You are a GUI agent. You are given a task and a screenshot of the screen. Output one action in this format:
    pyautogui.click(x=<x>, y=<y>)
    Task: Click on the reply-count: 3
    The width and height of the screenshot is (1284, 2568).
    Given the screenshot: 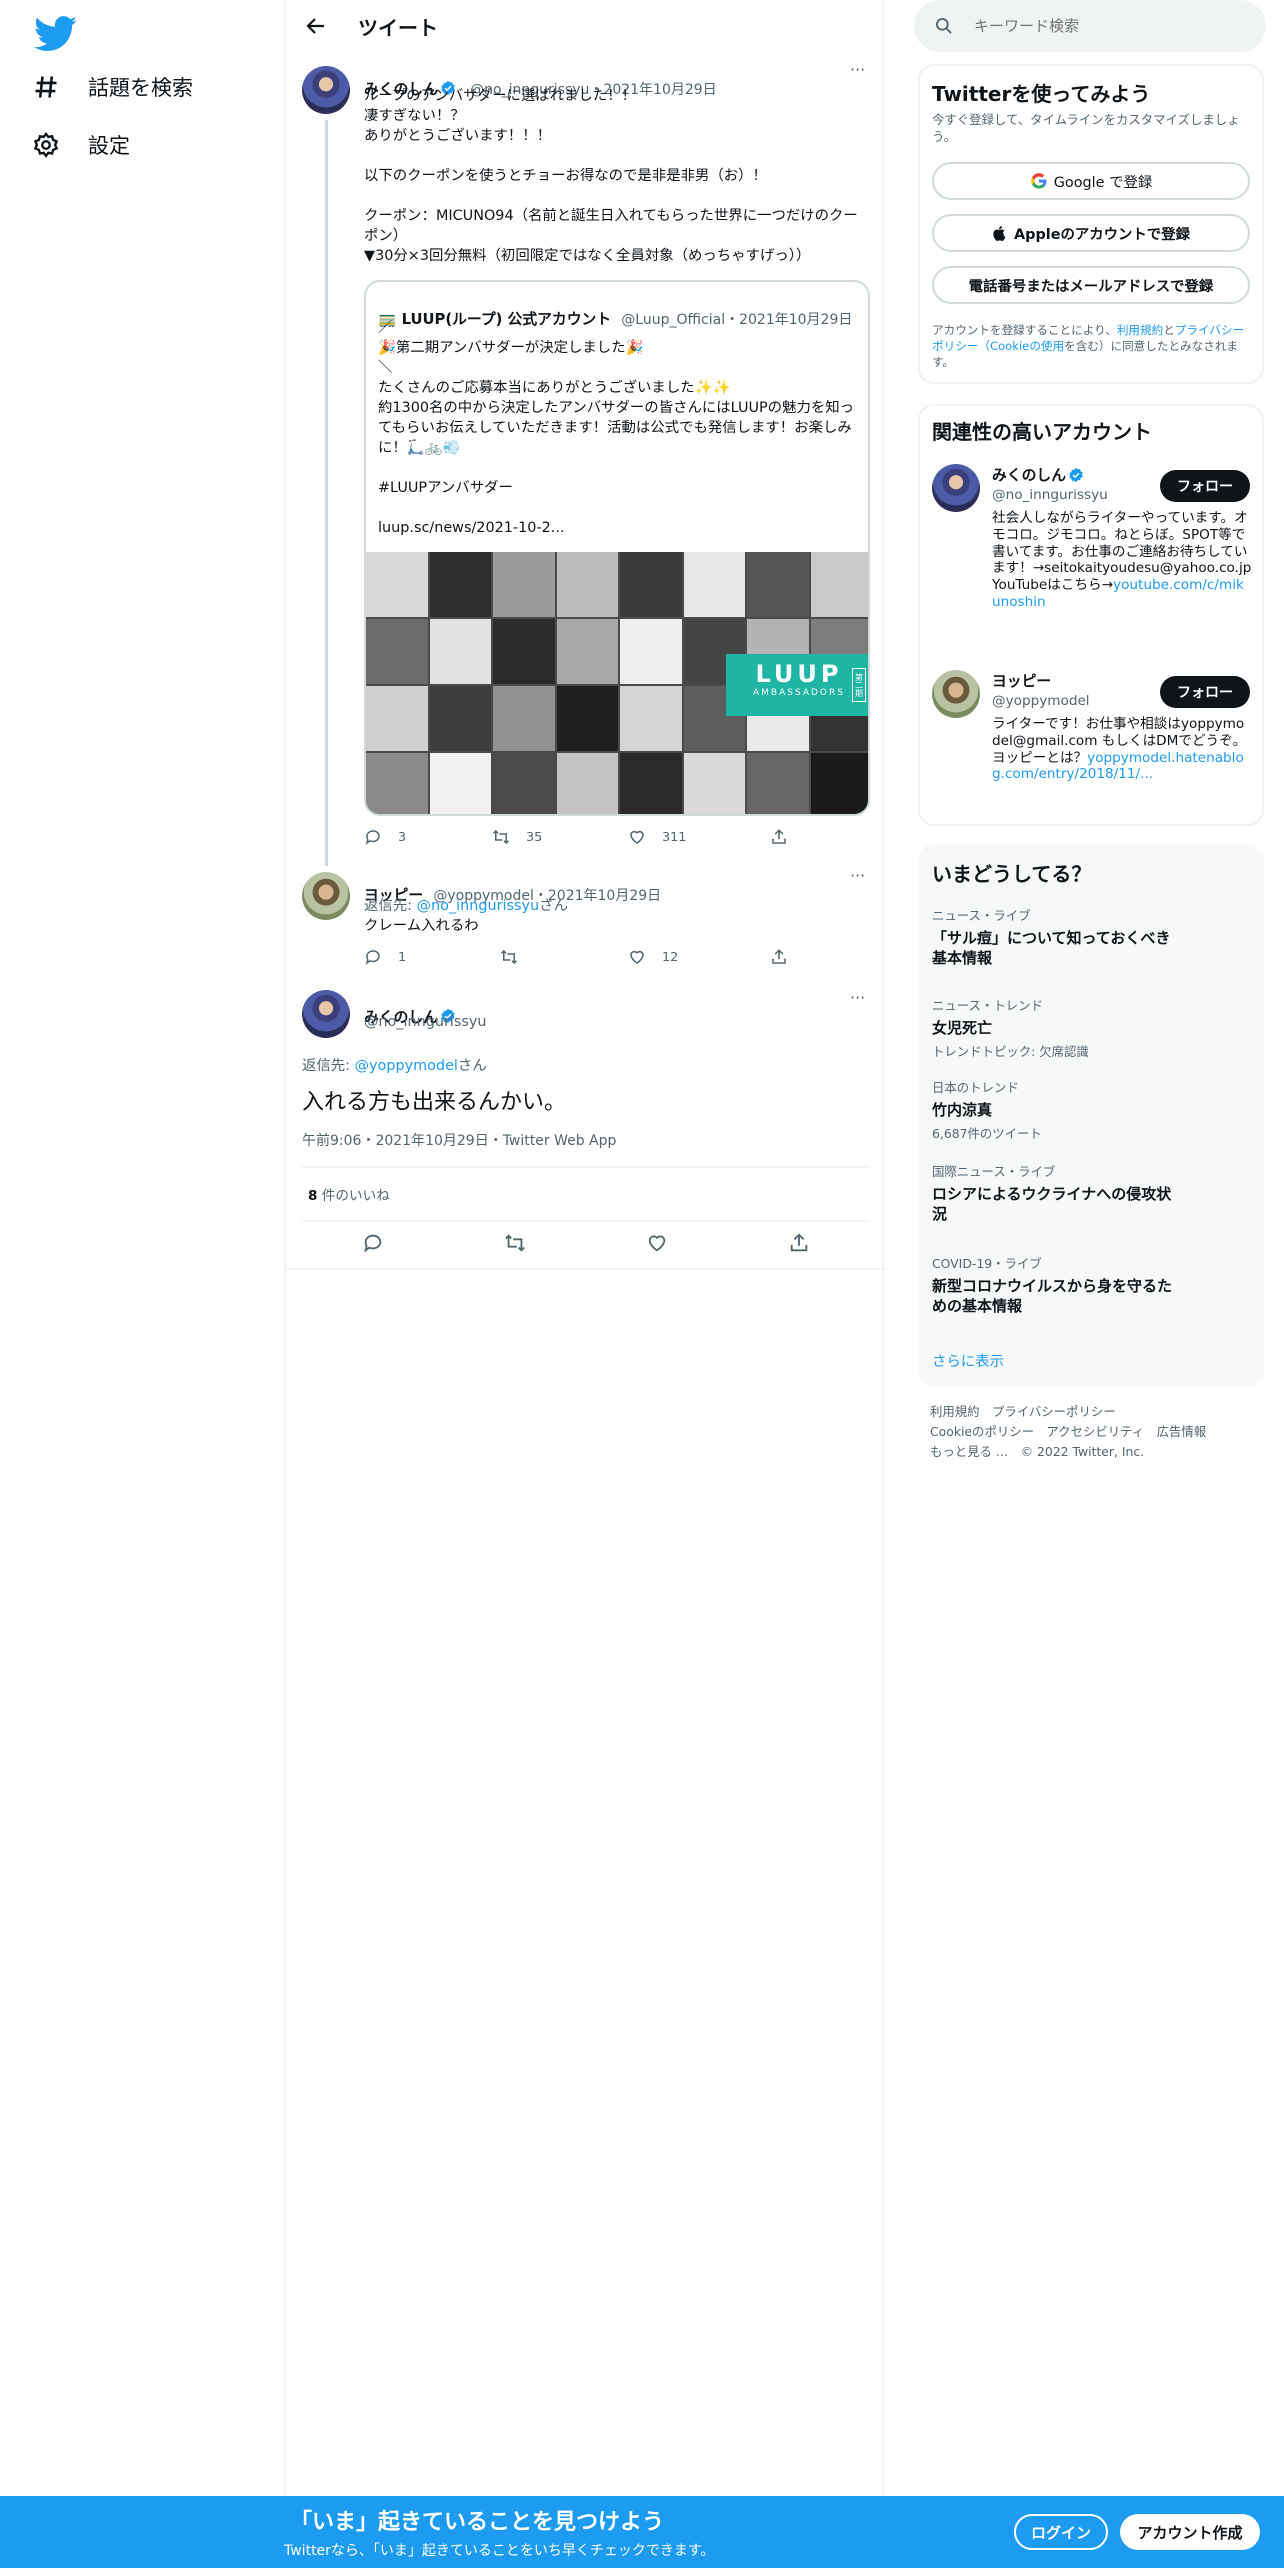 What is the action you would take?
    pyautogui.click(x=402, y=837)
    